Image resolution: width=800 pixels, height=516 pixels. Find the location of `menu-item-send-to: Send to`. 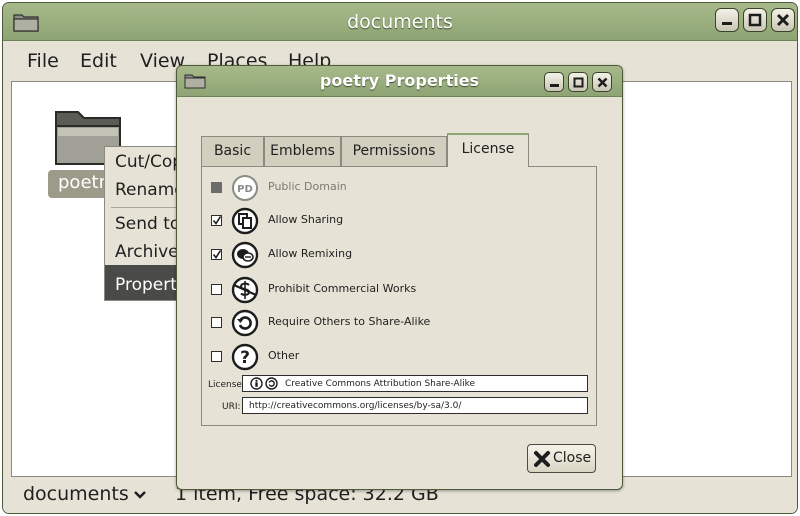

menu-item-send-to: Send to is located at coordinates (147, 224).